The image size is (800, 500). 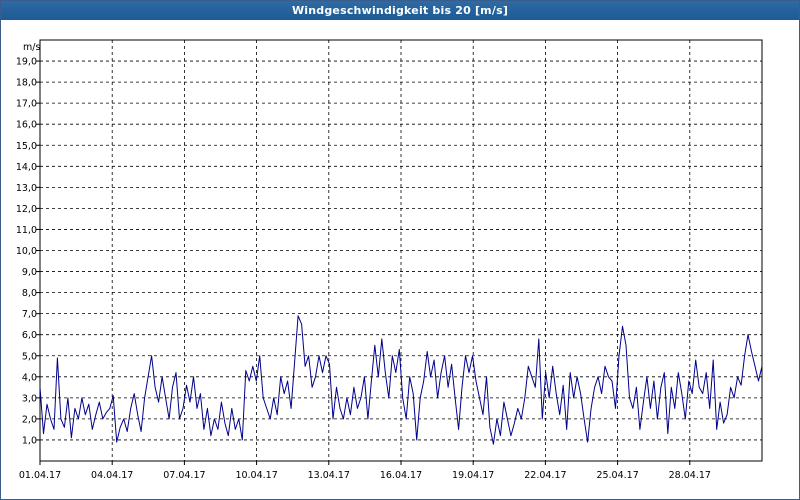 I want to click on y-tick-label: 8,0, so click(x=29, y=293).